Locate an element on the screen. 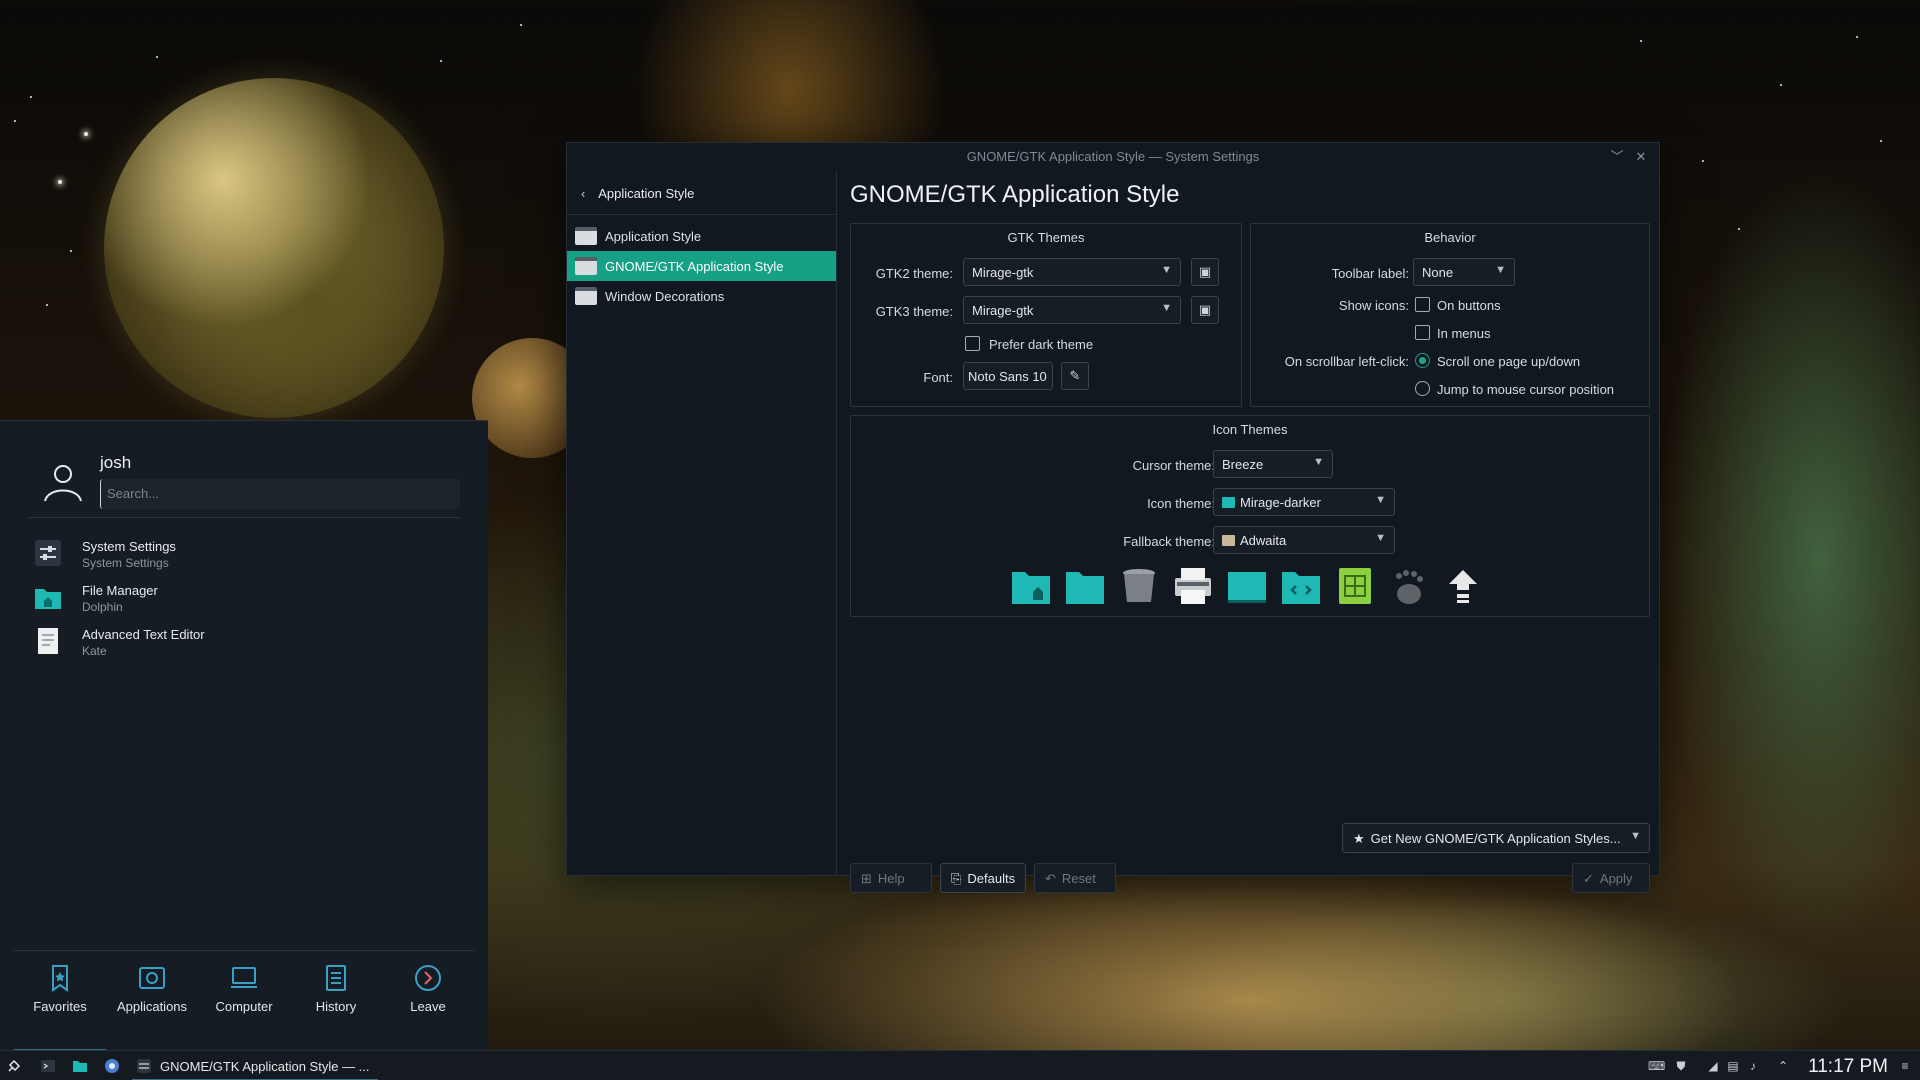  icon-theme-select: Mirage-darker ▼ is located at coordinates (1304, 502).